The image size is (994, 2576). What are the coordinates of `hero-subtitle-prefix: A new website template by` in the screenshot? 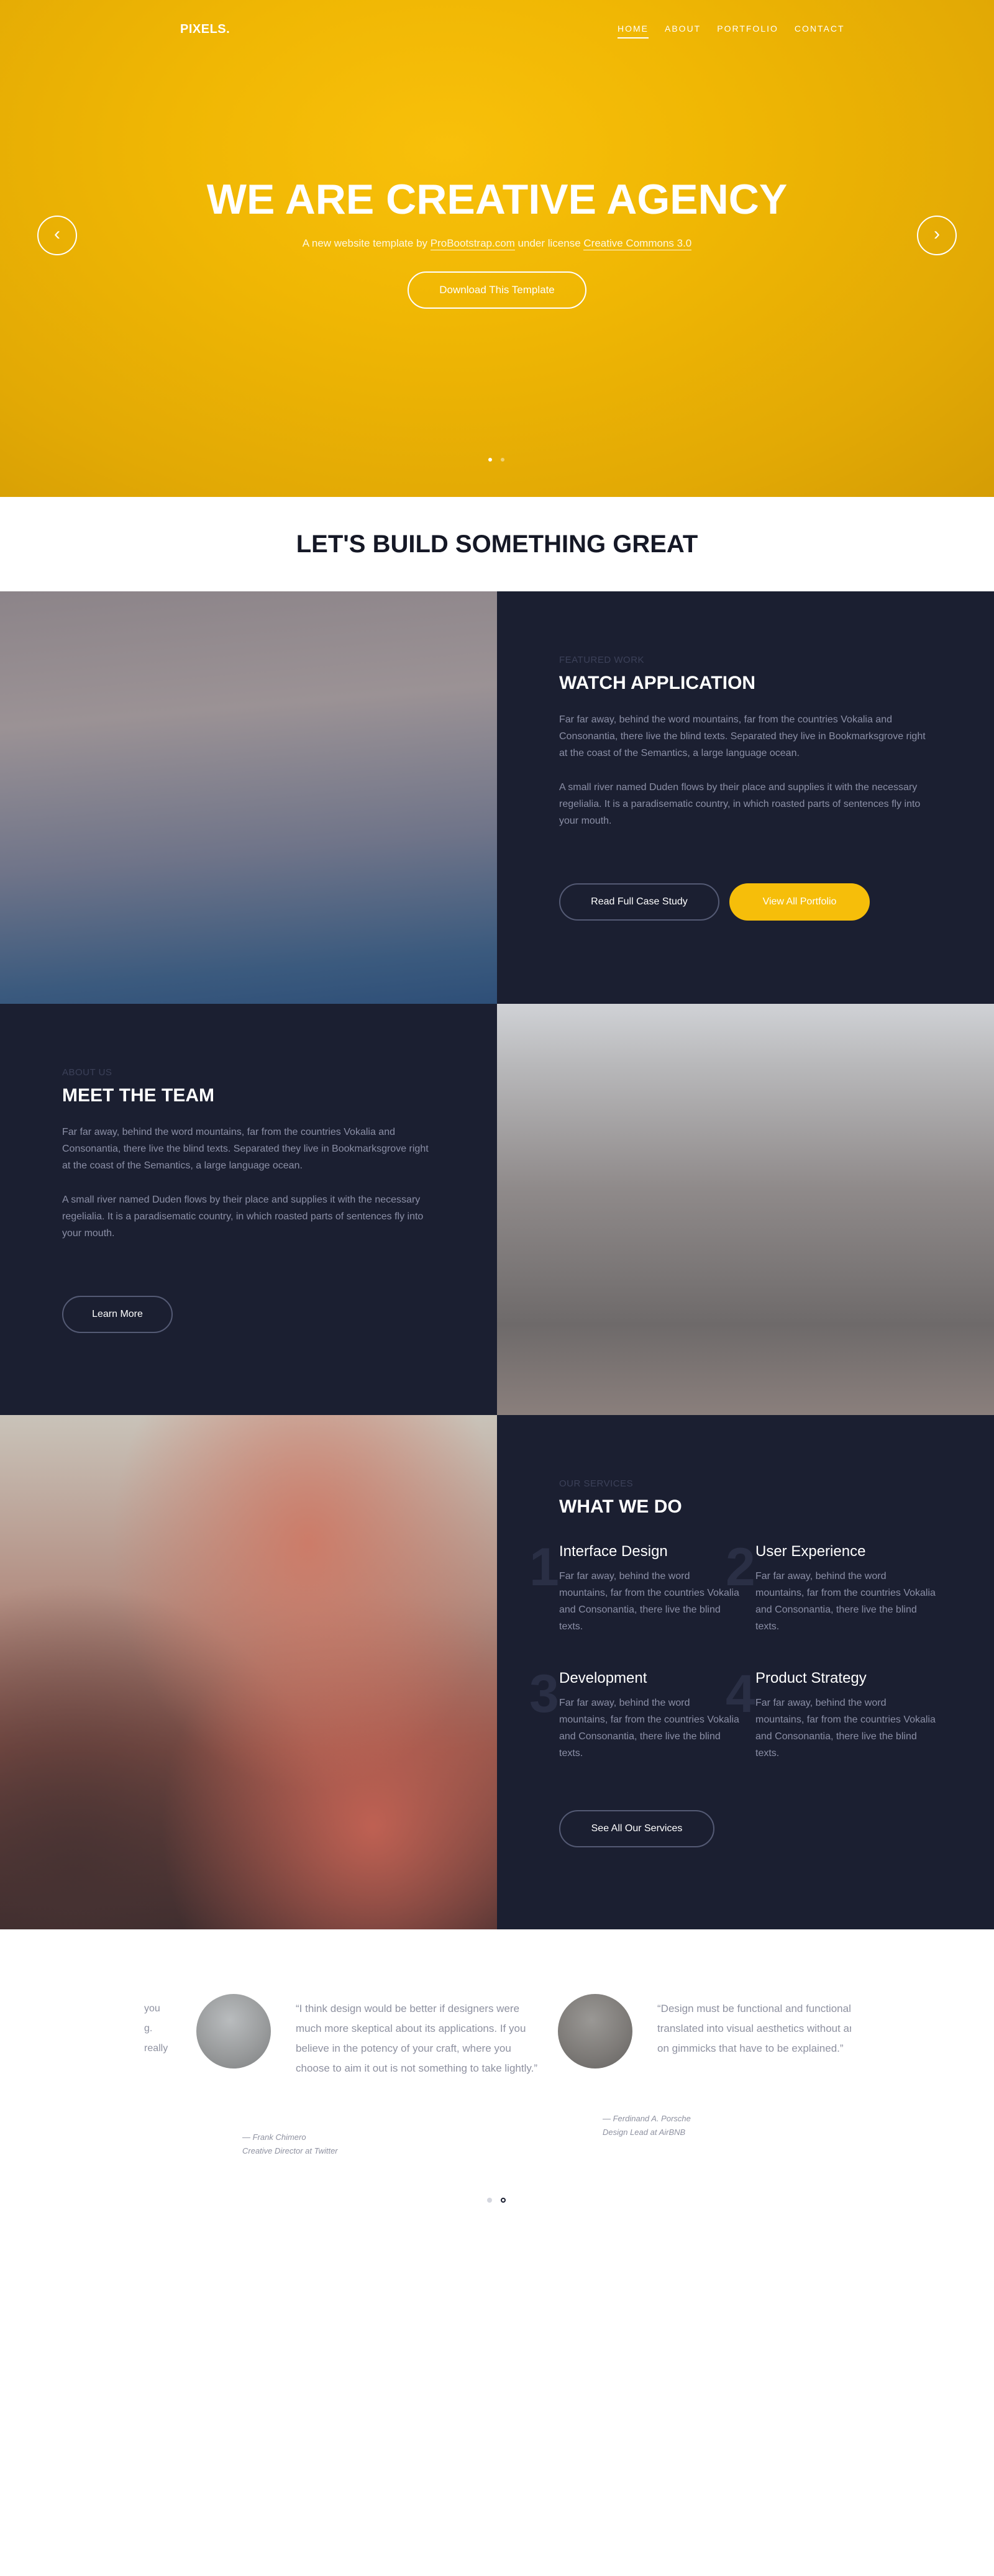 It's located at (366, 243).